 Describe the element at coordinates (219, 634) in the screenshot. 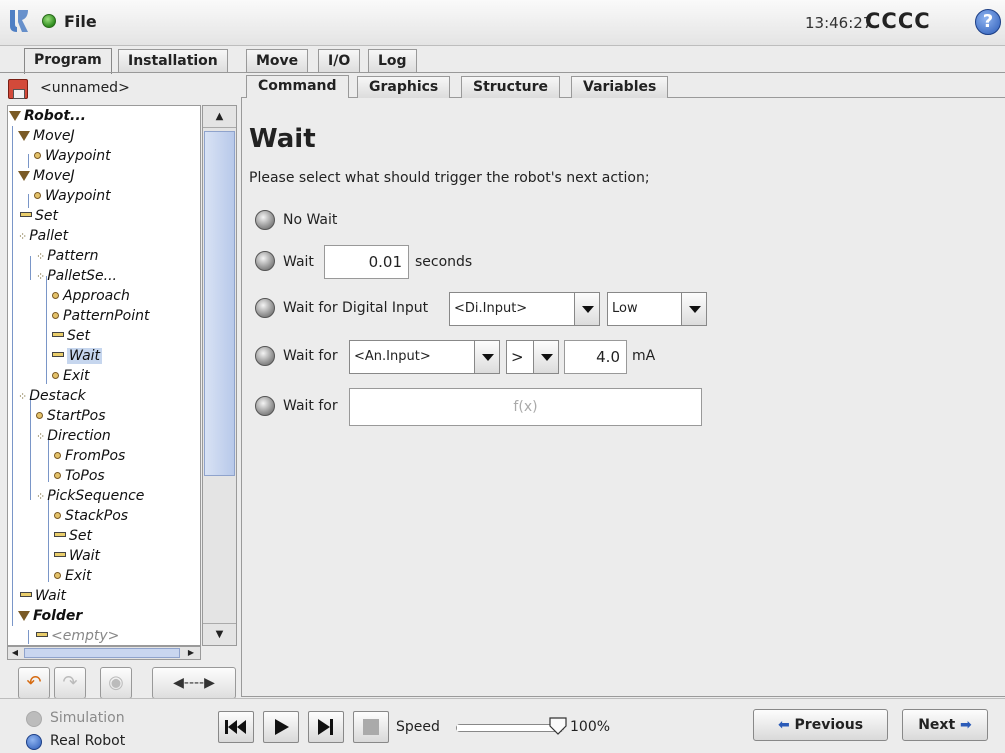

I see `scroll-down-icon: ▼` at that location.